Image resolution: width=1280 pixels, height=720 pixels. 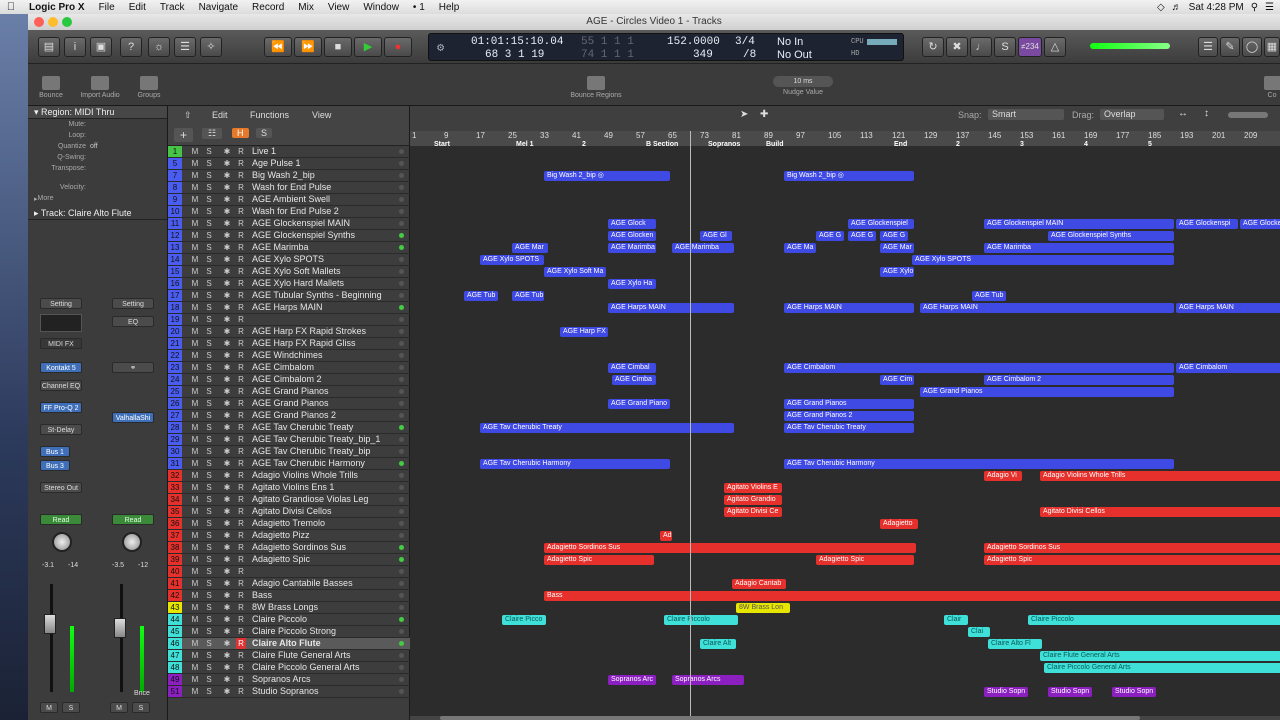 I want to click on track-row: 31 M S ✱ R AGE Tav Cherubic Harmony, so click(x=289, y=464).